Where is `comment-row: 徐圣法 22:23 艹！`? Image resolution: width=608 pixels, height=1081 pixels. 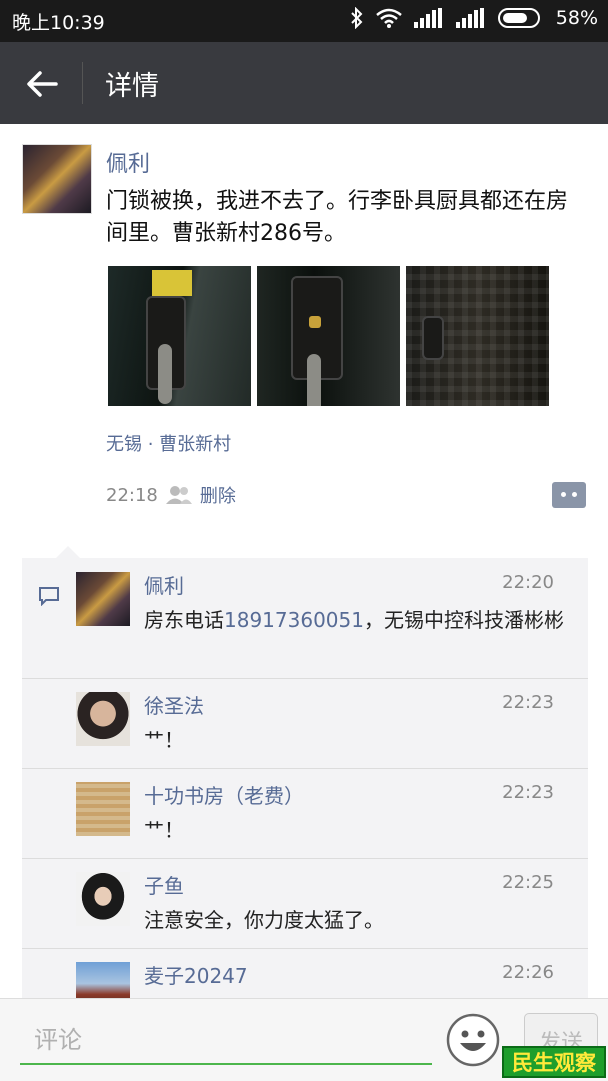 comment-row: 徐圣法 22:23 艹！ is located at coordinates (305, 723).